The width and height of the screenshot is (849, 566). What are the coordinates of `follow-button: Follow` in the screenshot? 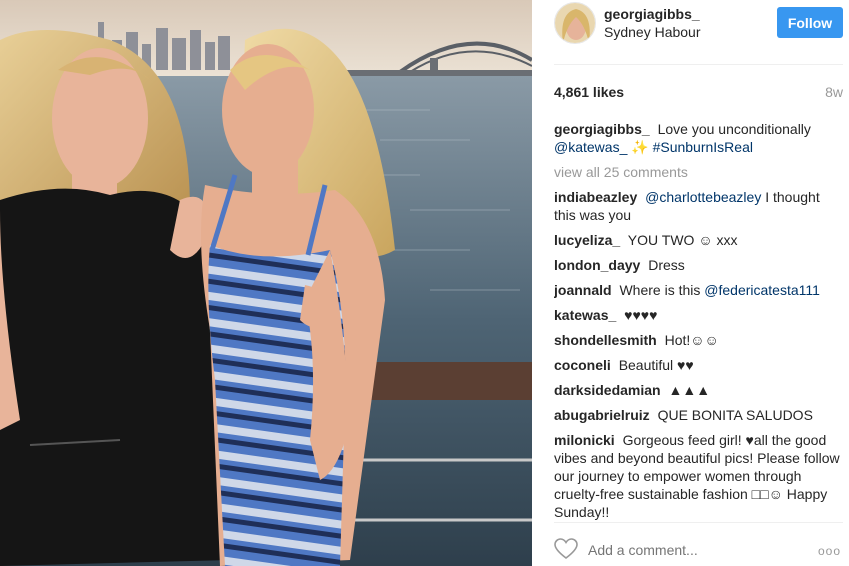 It's located at (810, 22).